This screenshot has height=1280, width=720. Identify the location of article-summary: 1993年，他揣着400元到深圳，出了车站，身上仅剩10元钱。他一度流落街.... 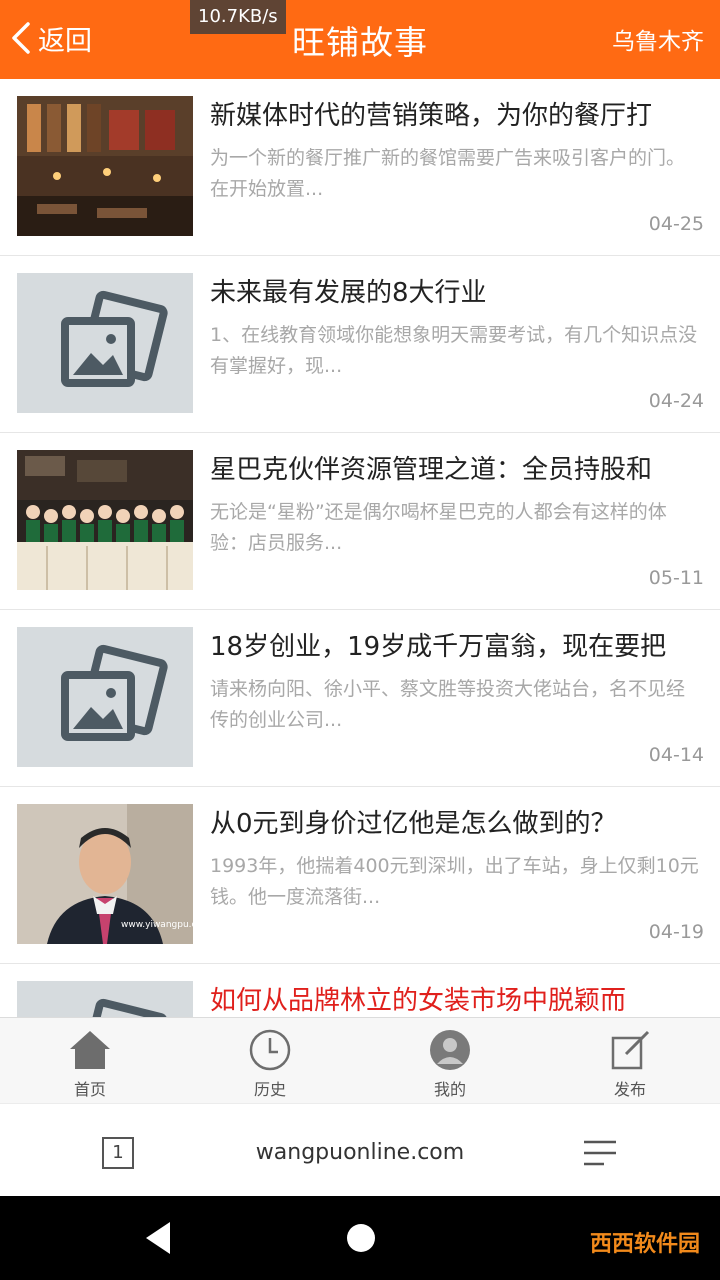
(454, 881).